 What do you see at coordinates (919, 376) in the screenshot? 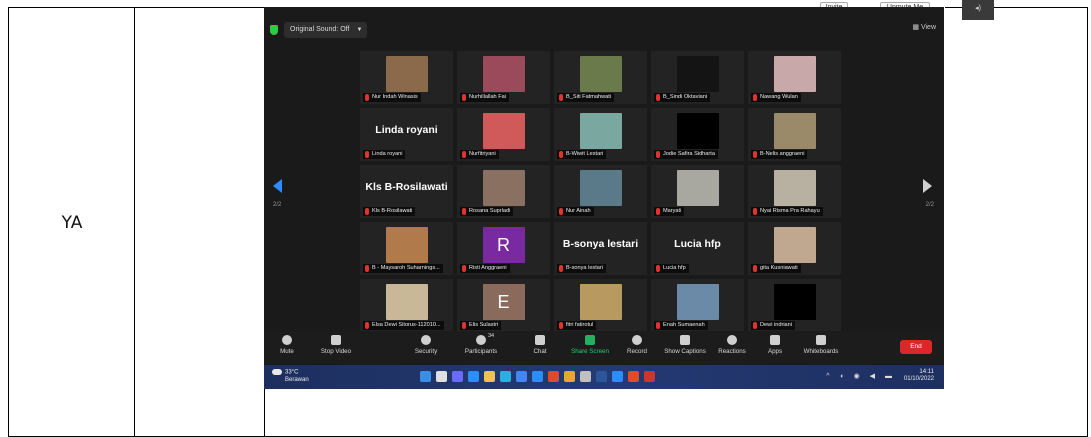
I see `clock: 14:11 01/10/2022` at bounding box center [919, 376].